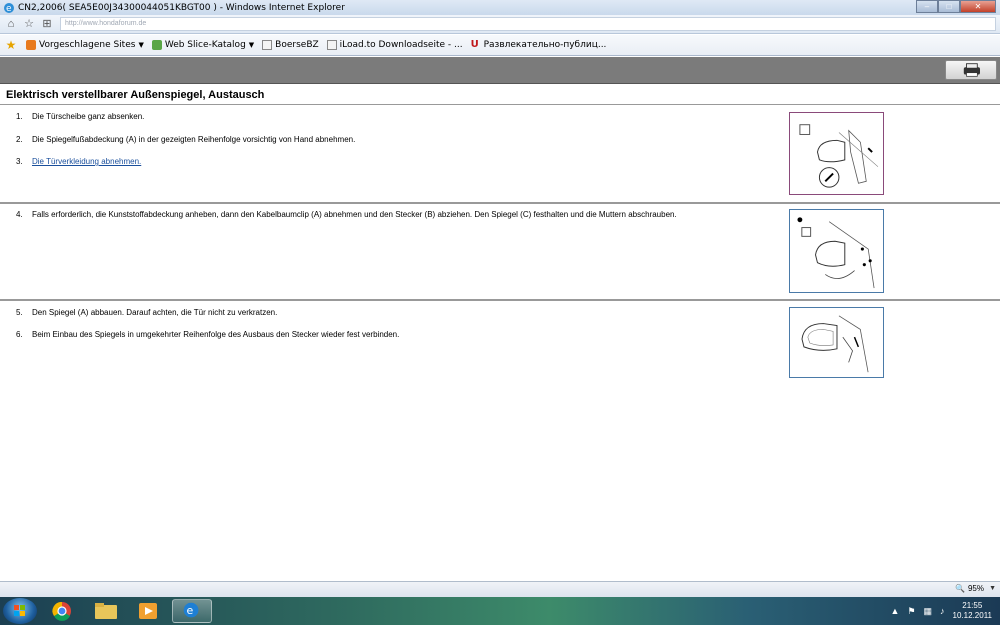 The width and height of the screenshot is (1000, 625). I want to click on home-icon: ⌂, so click(11, 24).